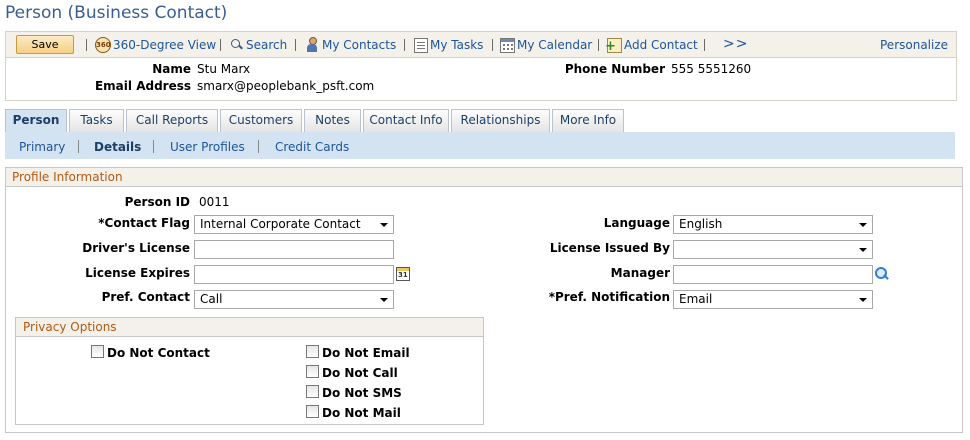 The height and width of the screenshot is (440, 970). Describe the element at coordinates (116, 13) in the screenshot. I see `page-title: Person (Business Contact)` at that location.